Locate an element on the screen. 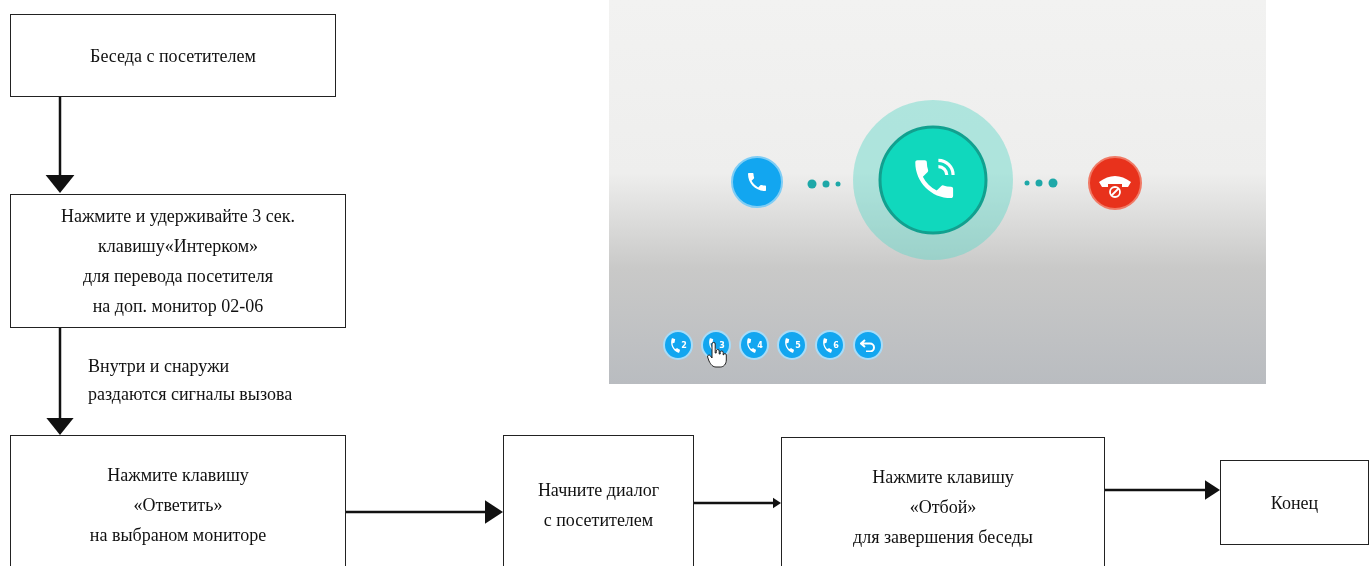 The height and width of the screenshot is (566, 1369). step-node: Нажмите и удерживайте 3 сек. клавишу«Интерком» для перевода посетителя на доп. монитор 02-06 is located at coordinates (178, 261).